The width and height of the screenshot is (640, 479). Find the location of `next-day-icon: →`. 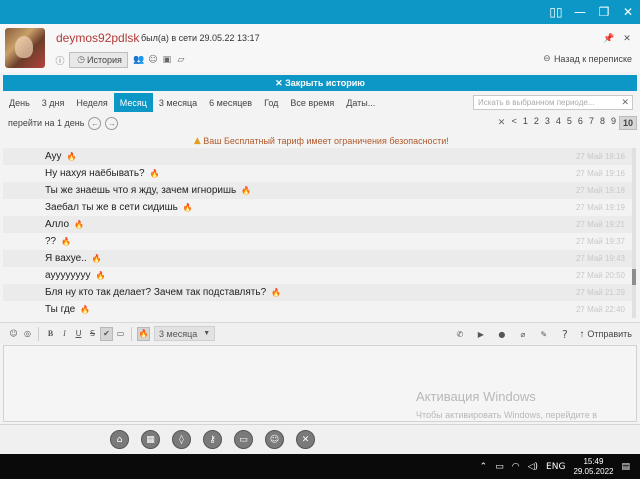

next-day-icon: → is located at coordinates (112, 123).